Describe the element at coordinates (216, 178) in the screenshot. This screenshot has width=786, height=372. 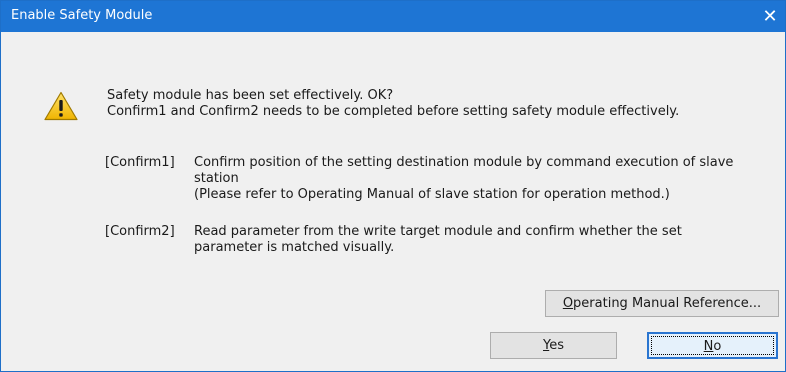
I see `confirm1-line-2: station` at that location.